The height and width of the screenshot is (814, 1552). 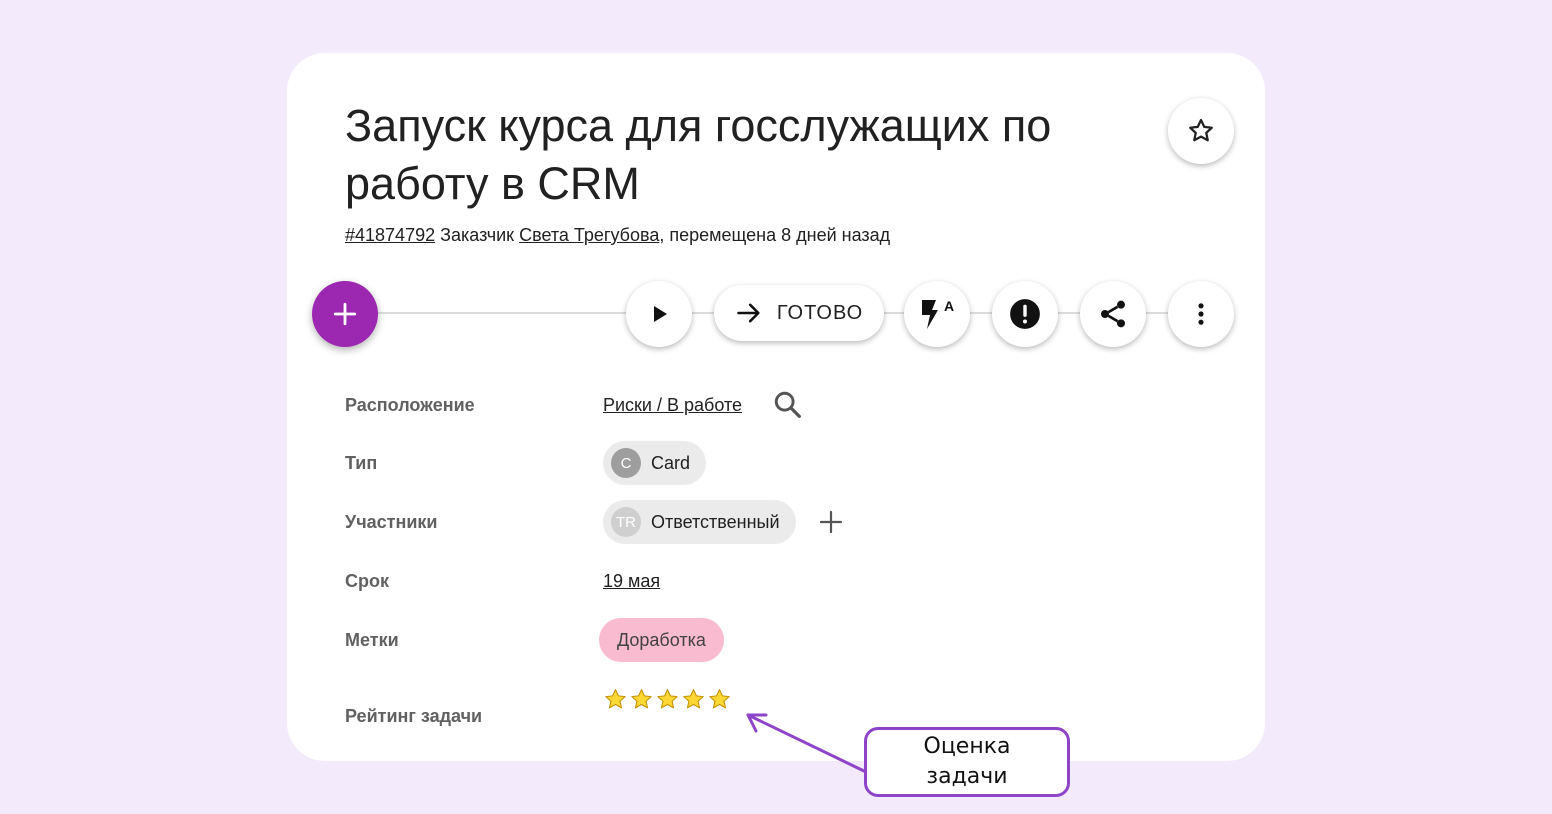 I want to click on add-button, so click(x=345, y=314).